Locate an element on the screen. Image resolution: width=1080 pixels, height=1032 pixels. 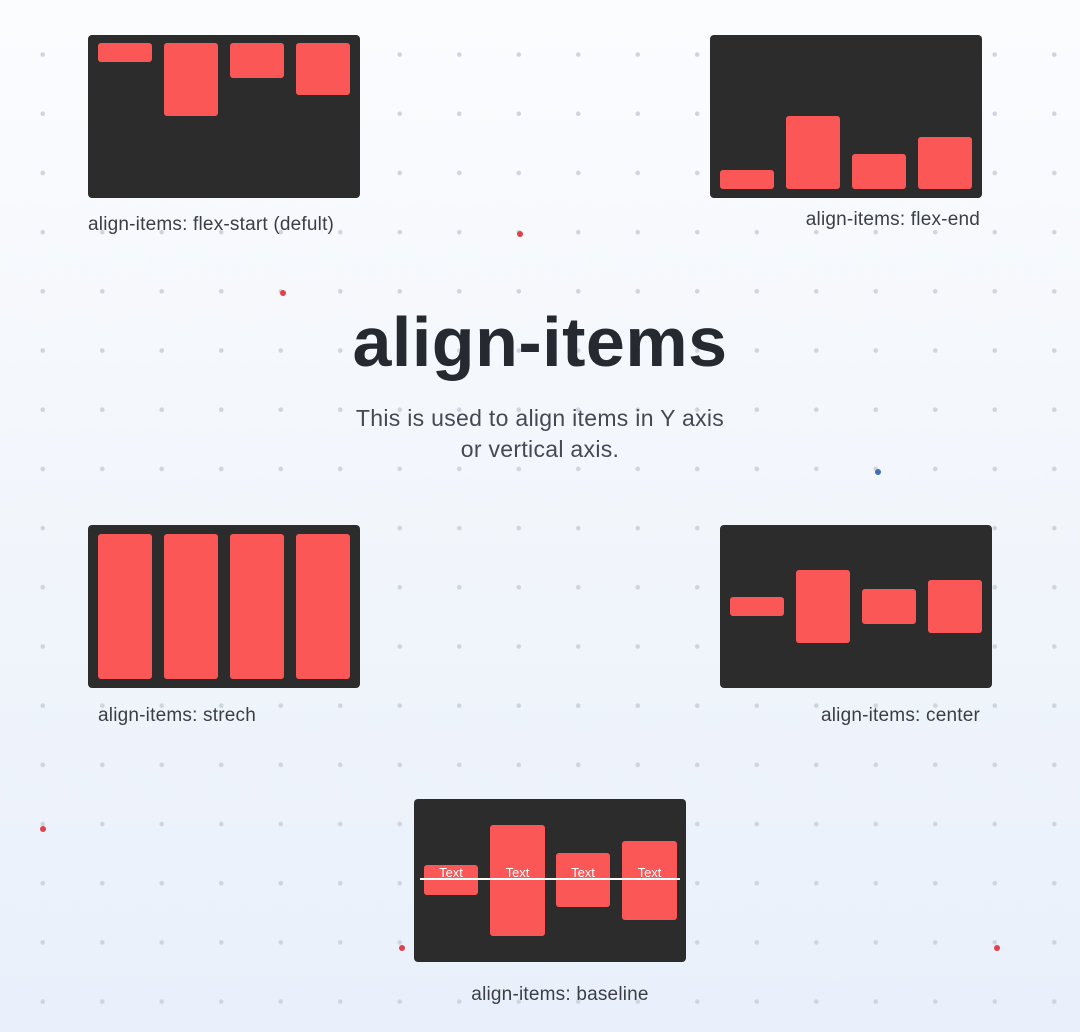
description-line-1: This is used to align items in Y axis is located at coordinates (540, 418).